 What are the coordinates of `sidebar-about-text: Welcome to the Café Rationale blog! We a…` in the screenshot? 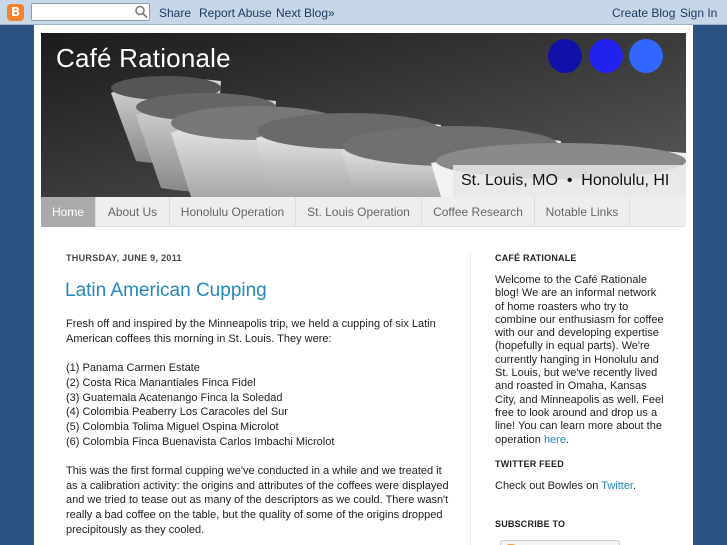 It's located at (579, 360).